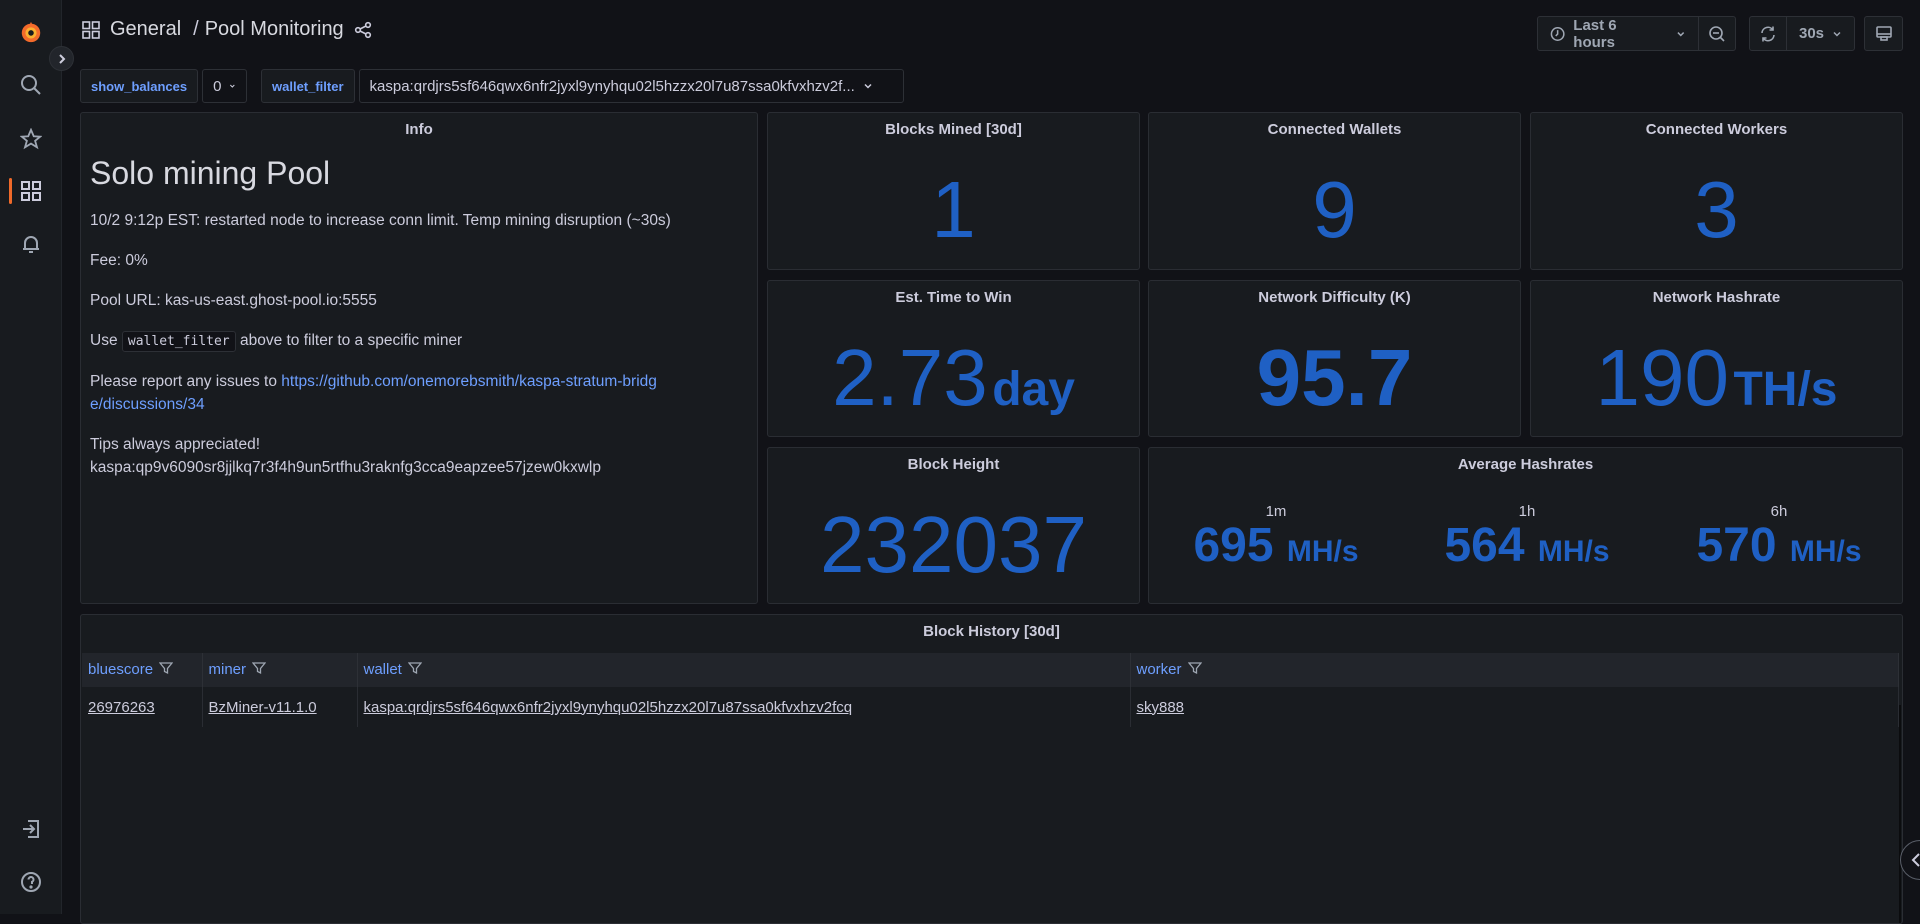 This screenshot has width=1920, height=924. What do you see at coordinates (1161, 707) in the screenshot?
I see `worker-link: sky888` at bounding box center [1161, 707].